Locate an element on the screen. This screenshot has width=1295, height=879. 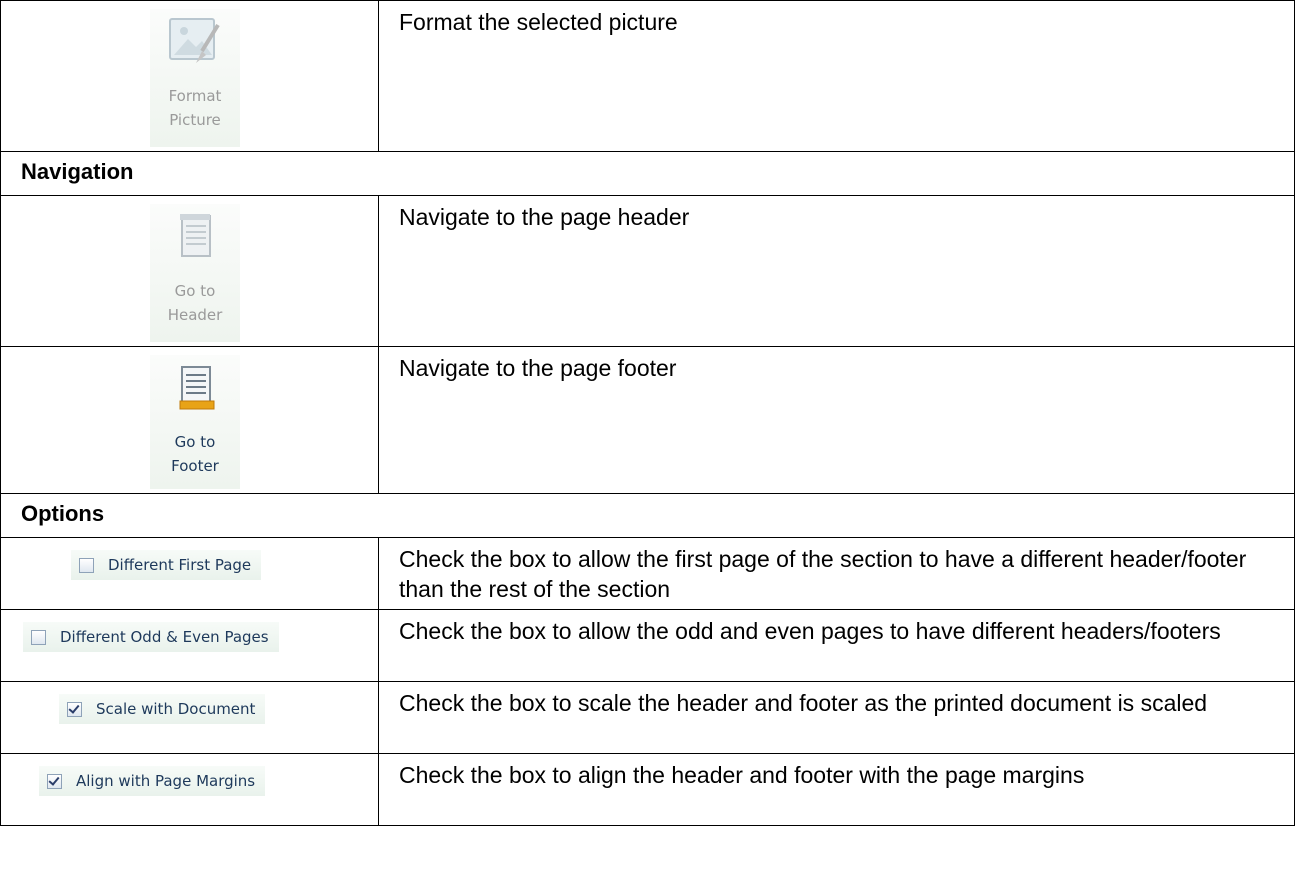
button-cell: Go to Footer is located at coordinates (190, 420).